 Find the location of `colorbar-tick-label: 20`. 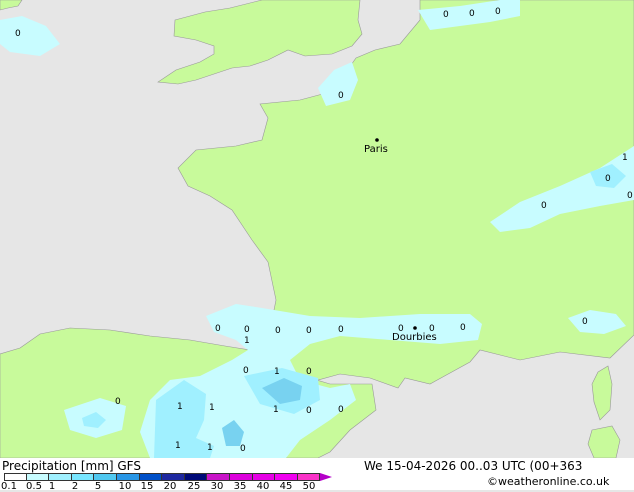

colorbar-tick-label: 20 is located at coordinates (170, 486).